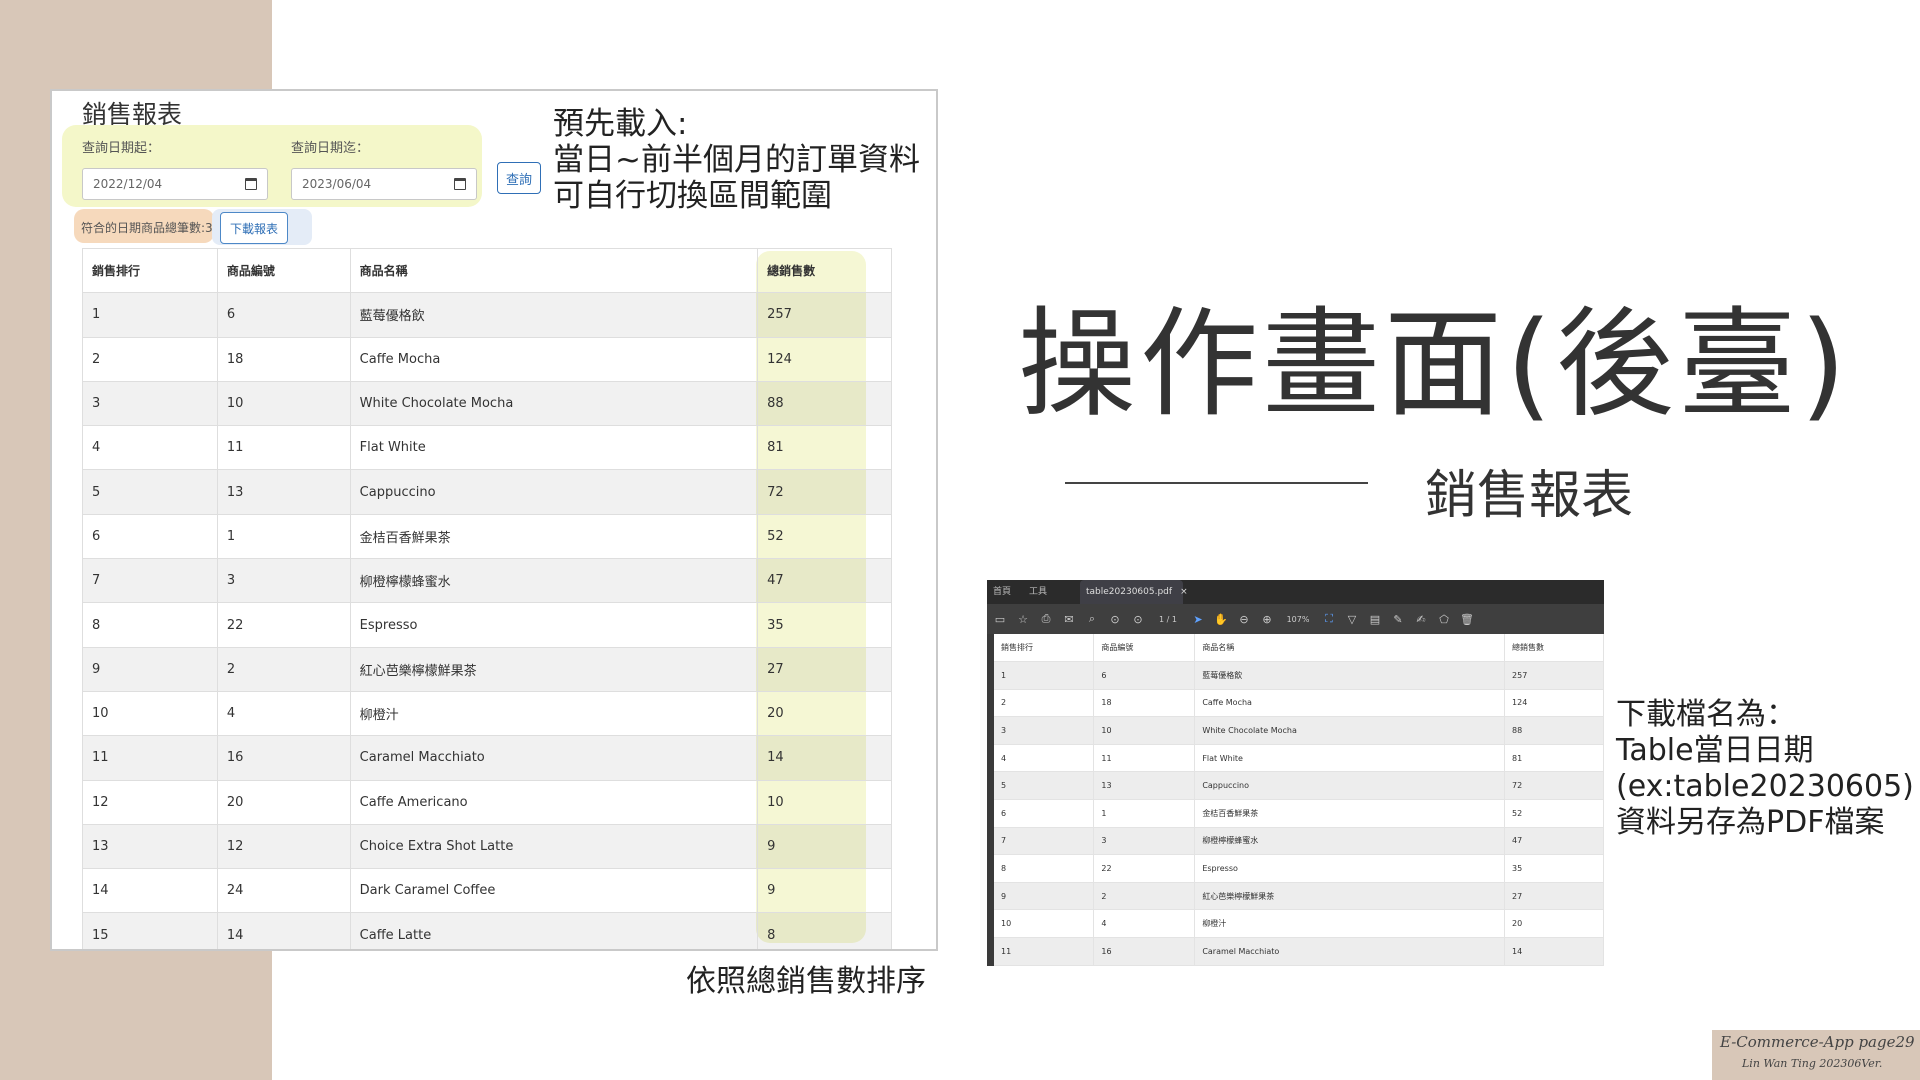 This screenshot has width=1920, height=1080. Describe the element at coordinates (150, 846) in the screenshot. I see `table-cell: 13` at that location.